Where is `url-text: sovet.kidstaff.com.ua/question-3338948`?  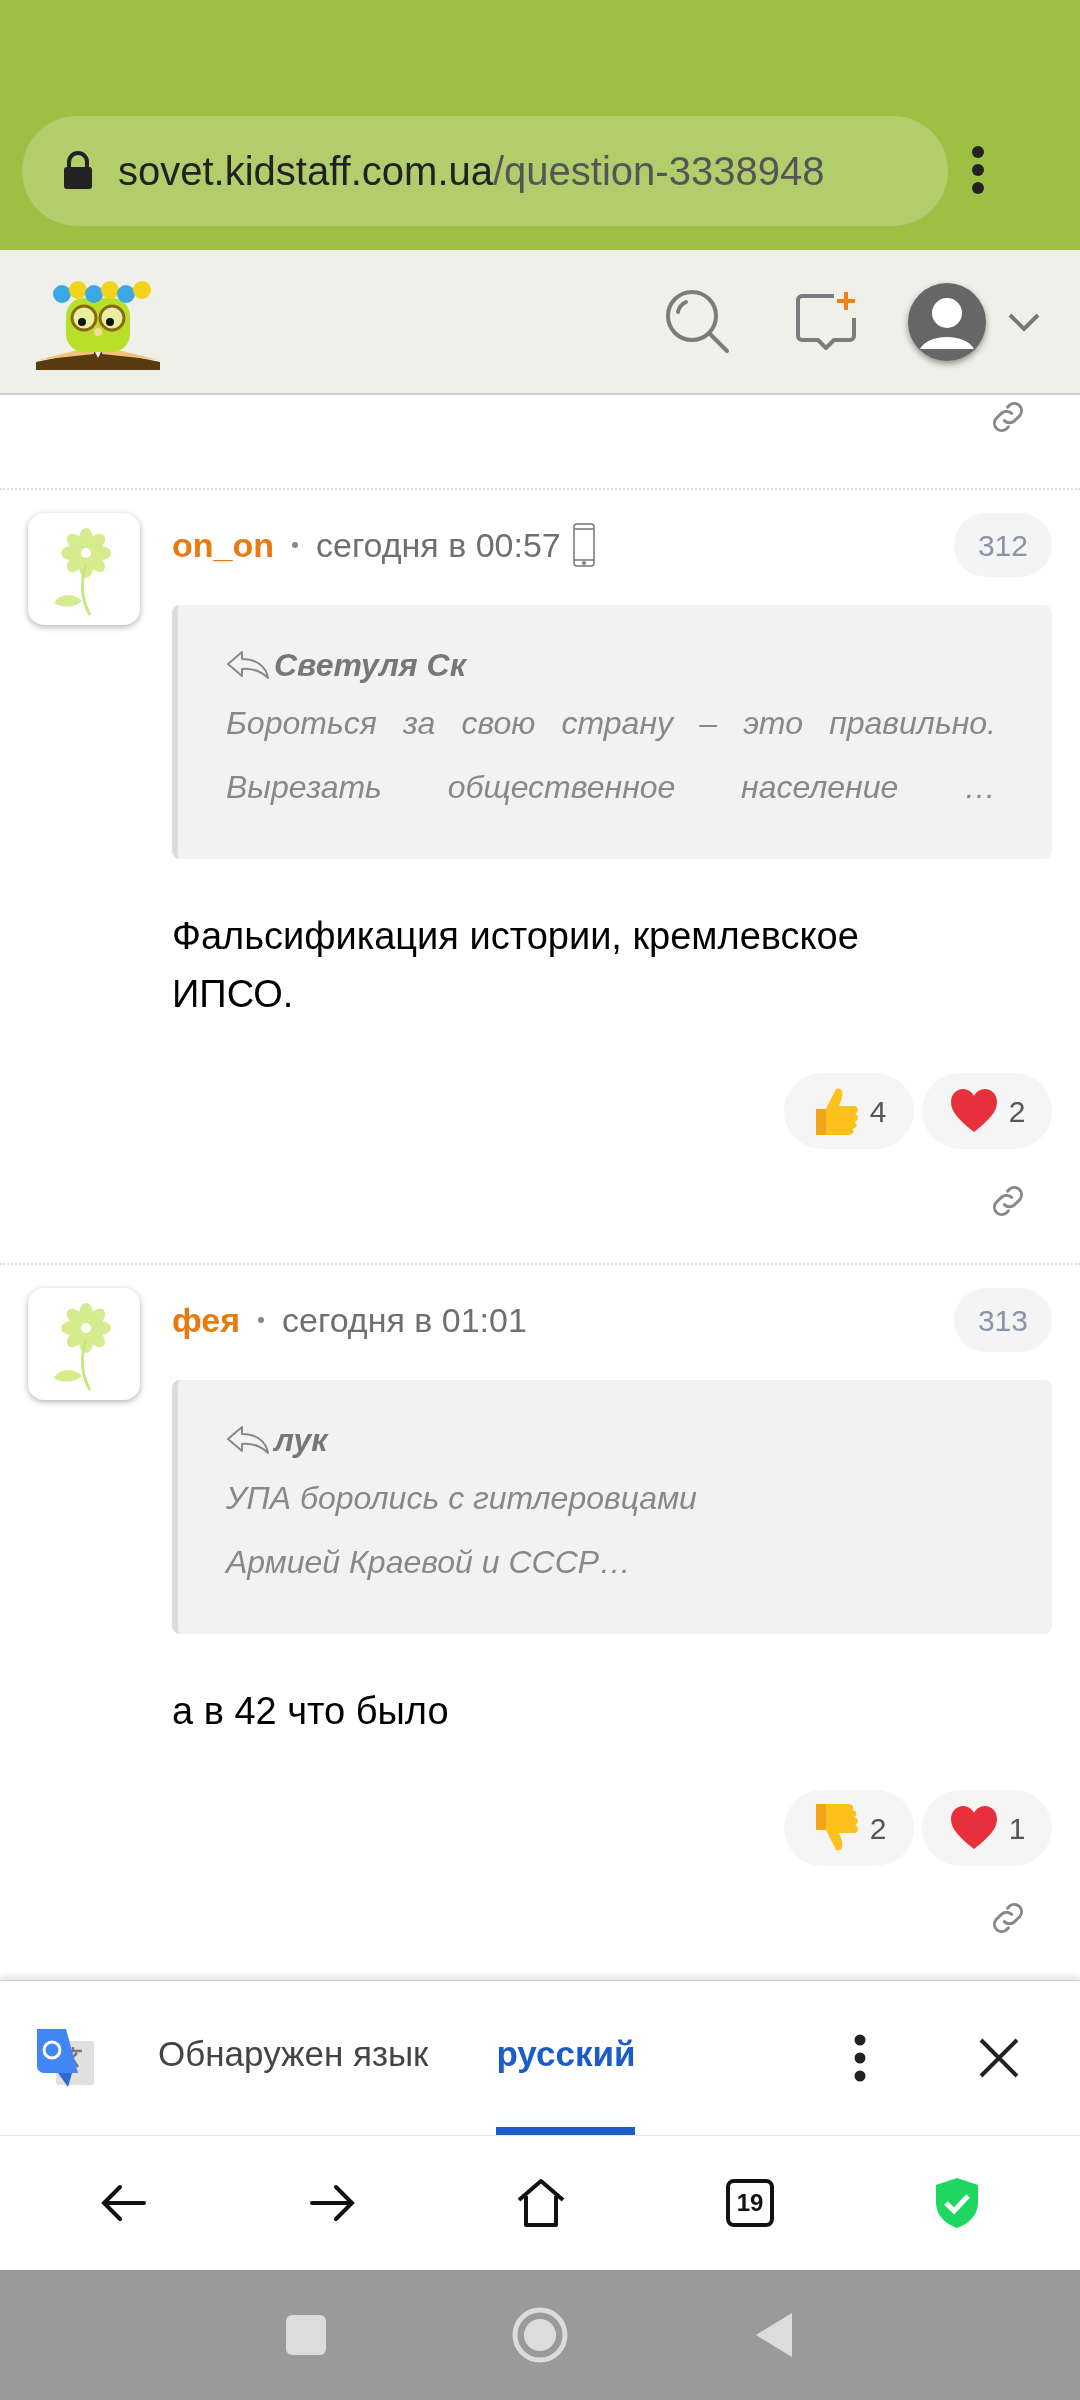
url-text: sovet.kidstaff.com.ua/question-3338948 is located at coordinates (471, 171).